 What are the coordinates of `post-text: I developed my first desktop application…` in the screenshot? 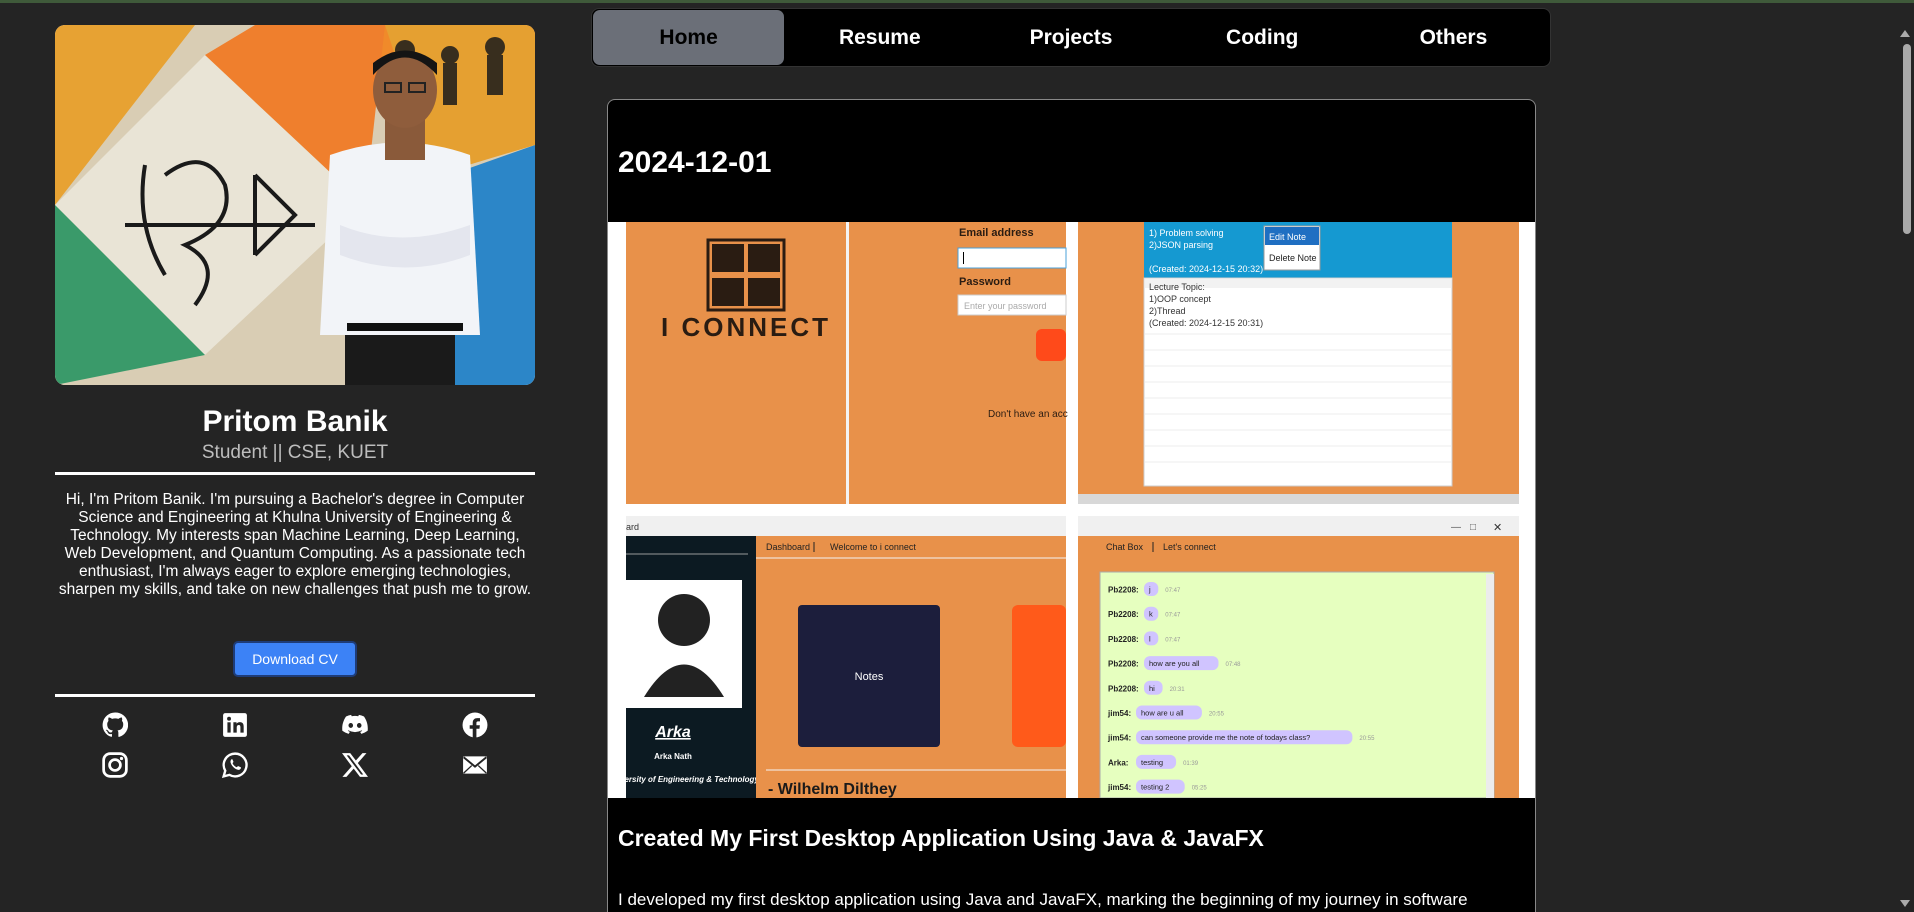 It's located at (1043, 899).